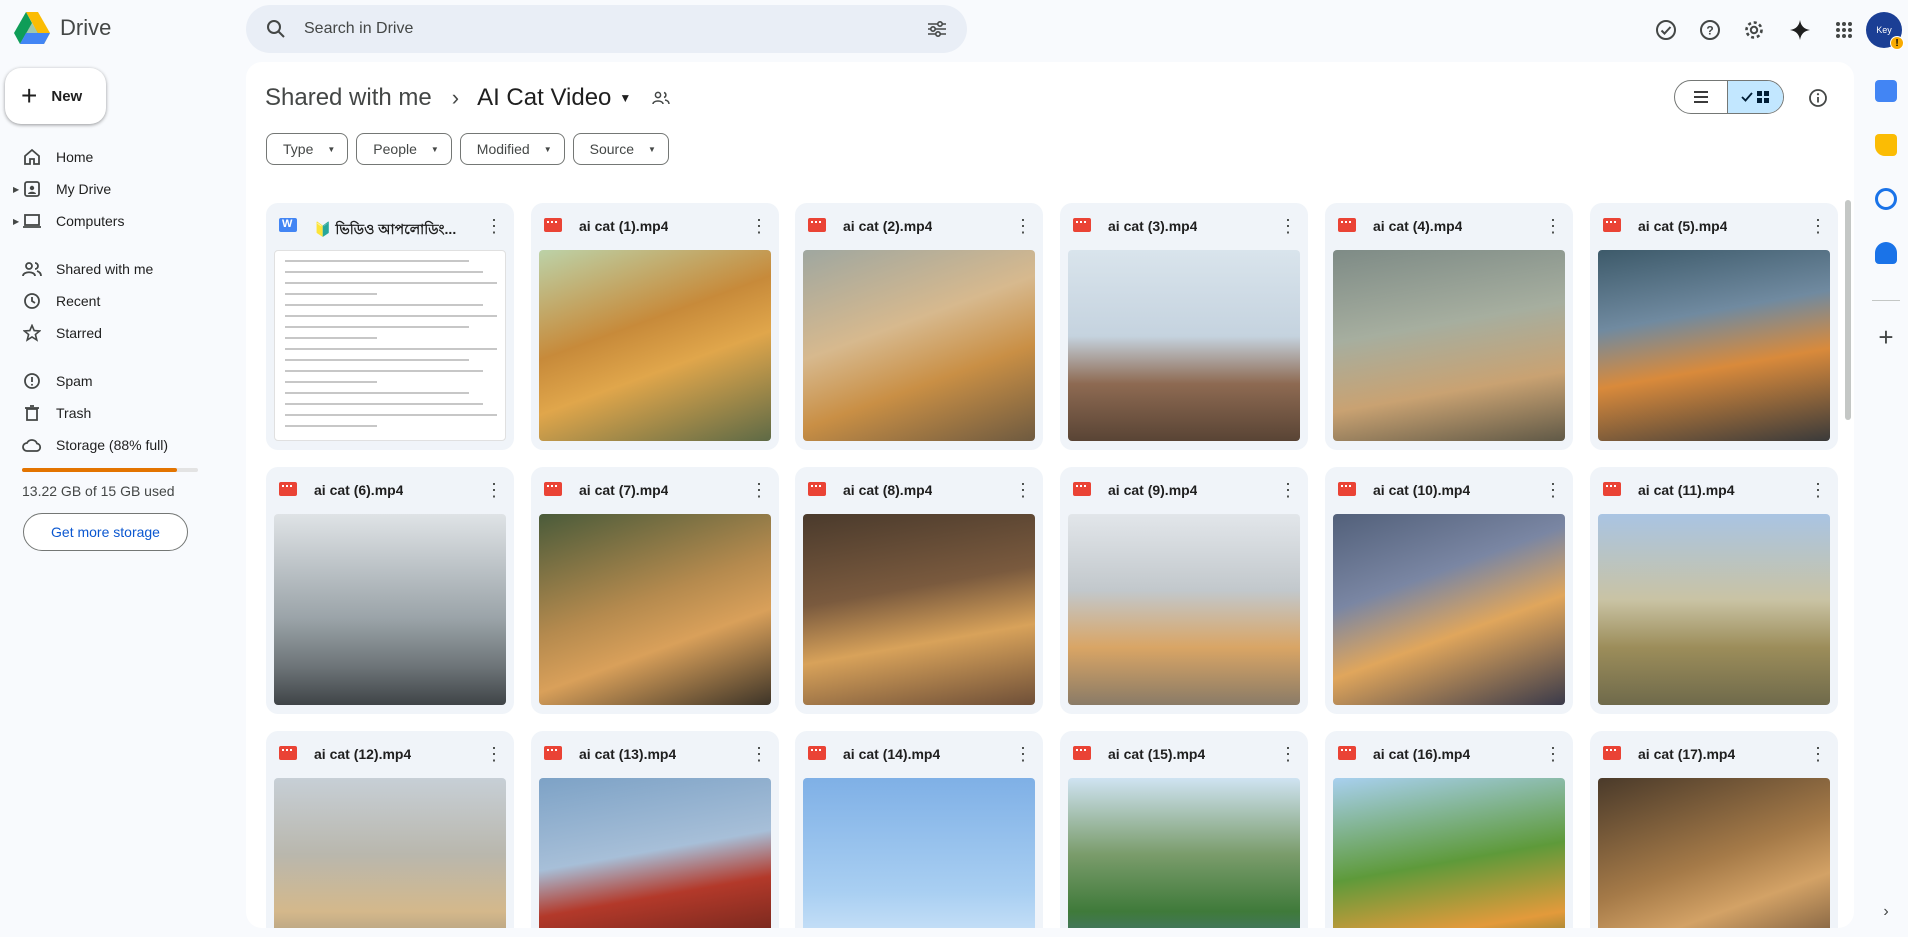 The image size is (1908, 937). I want to click on file-card: ai cat (3).mp4 ⋮, so click(1184, 326).